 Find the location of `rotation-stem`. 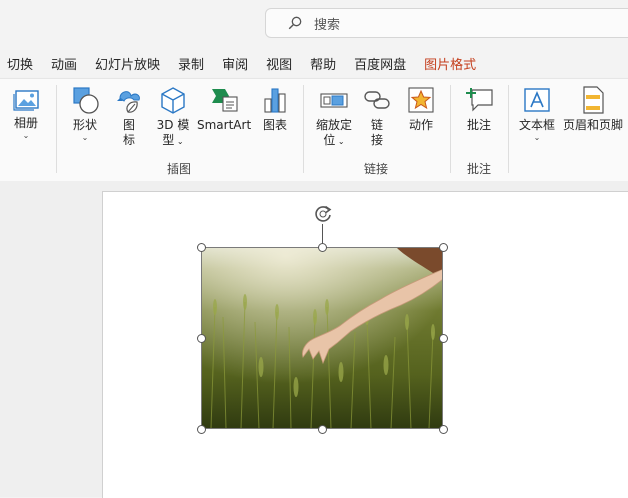

rotation-stem is located at coordinates (322, 234).